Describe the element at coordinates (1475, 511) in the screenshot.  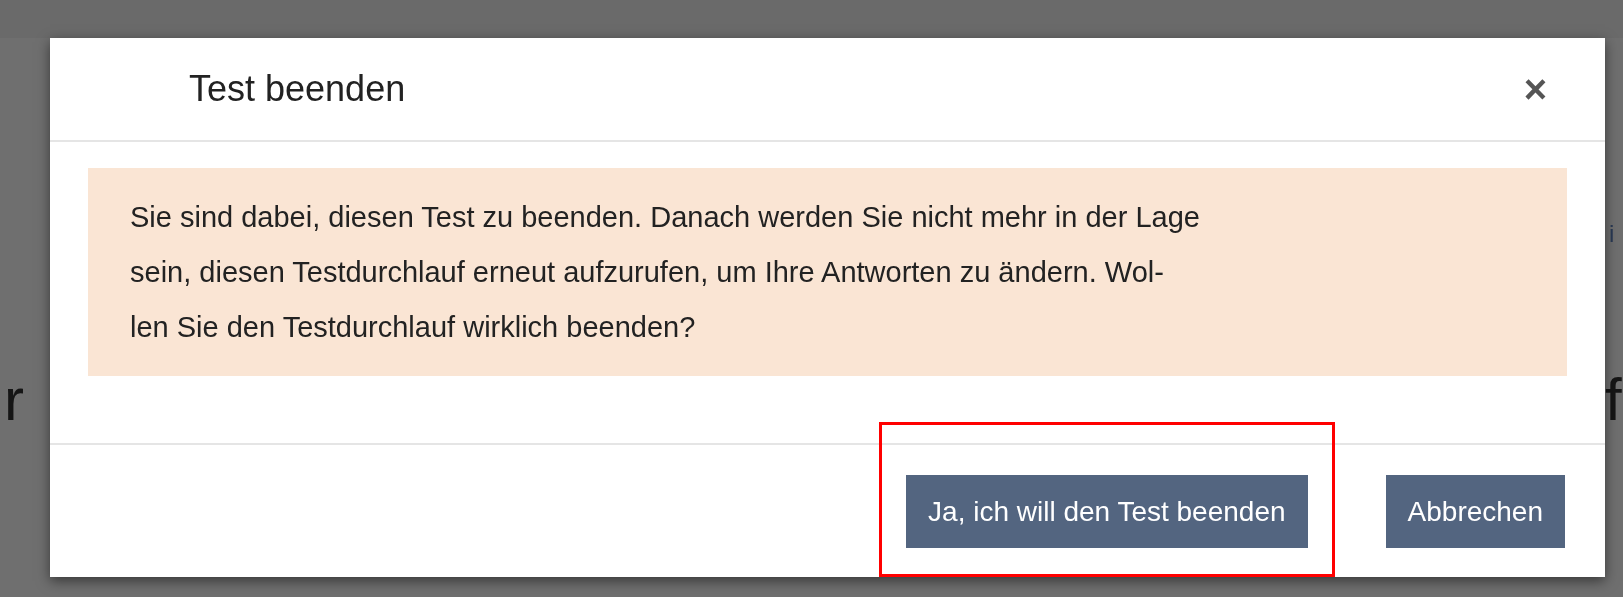
I see `cancel-button: Abbrechen` at that location.